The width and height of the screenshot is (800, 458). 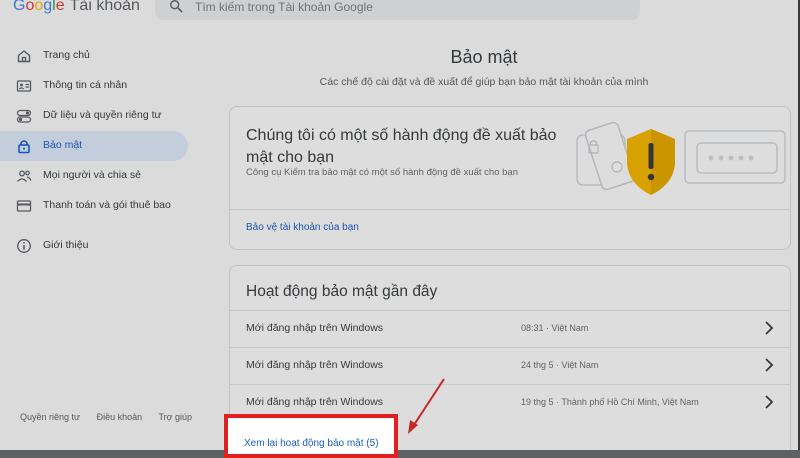 I want to click on sidebar-item-label: Dữ liệu và quyền riêng tư, so click(x=102, y=115).